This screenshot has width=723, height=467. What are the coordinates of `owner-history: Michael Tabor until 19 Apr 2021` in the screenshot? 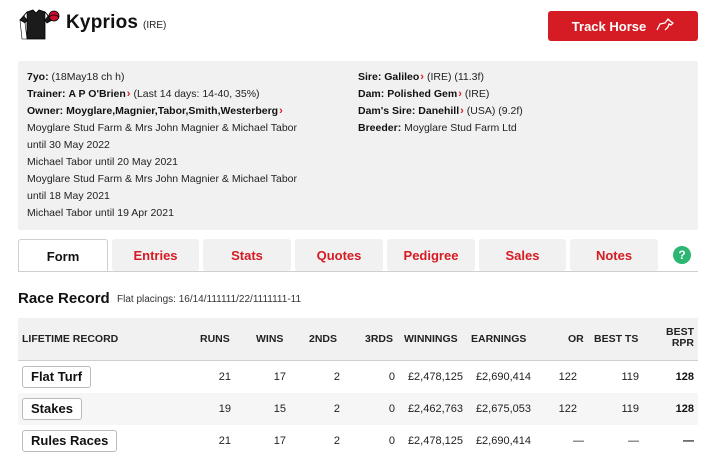 It's located at (100, 213).